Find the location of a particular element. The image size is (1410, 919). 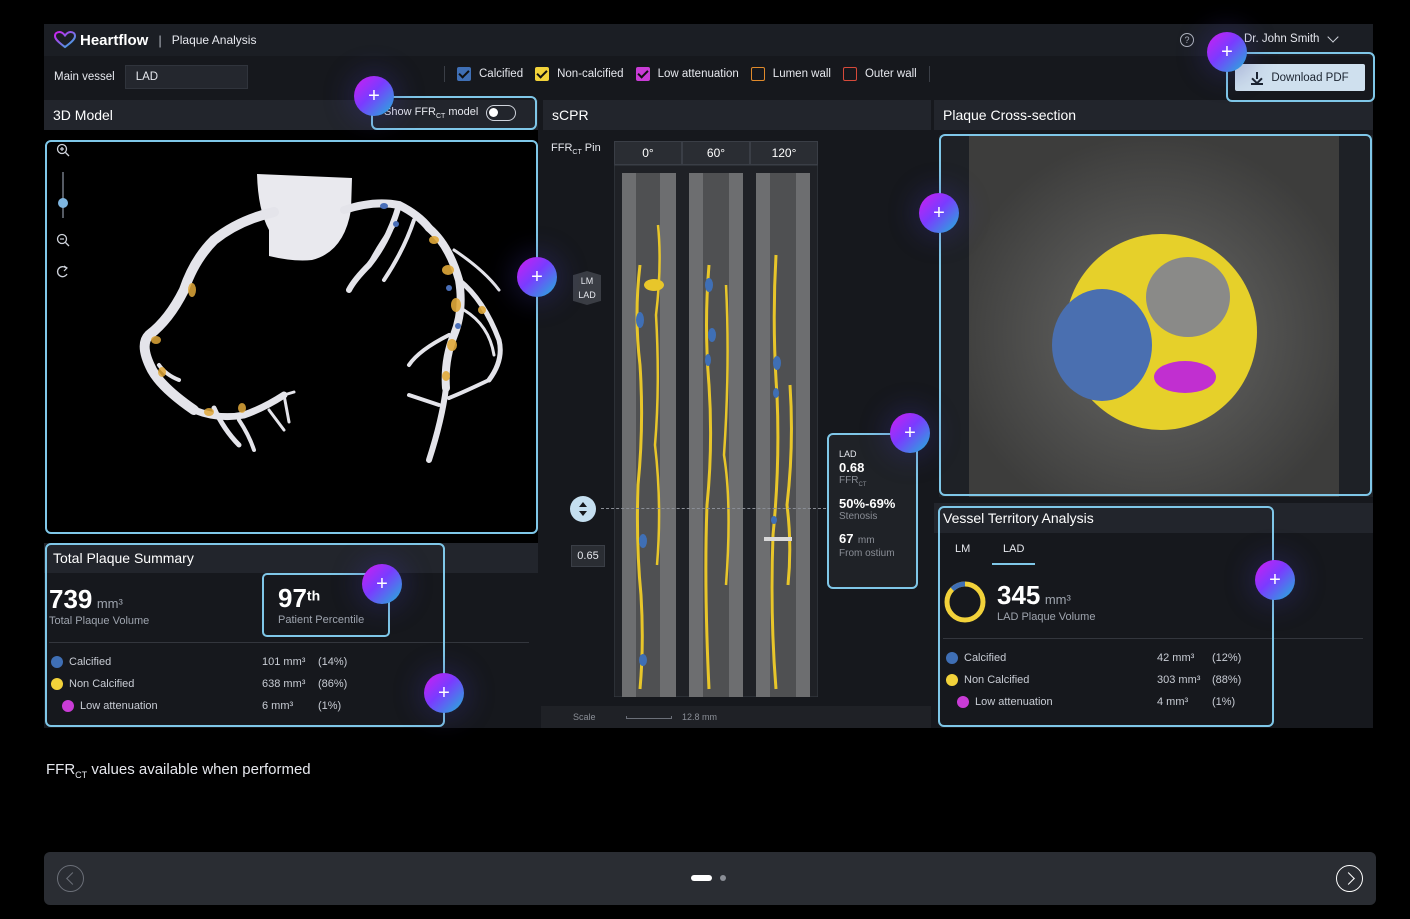

main-vessel-label: Main vessel is located at coordinates (84, 77).